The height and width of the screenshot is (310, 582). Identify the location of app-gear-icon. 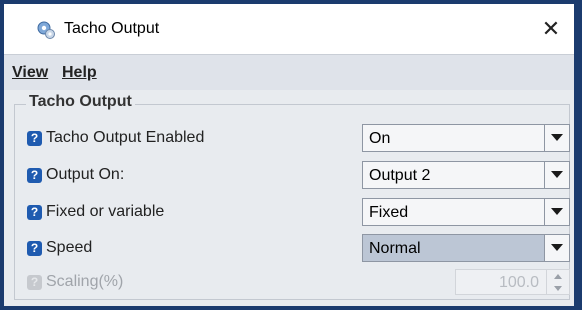
(46, 30).